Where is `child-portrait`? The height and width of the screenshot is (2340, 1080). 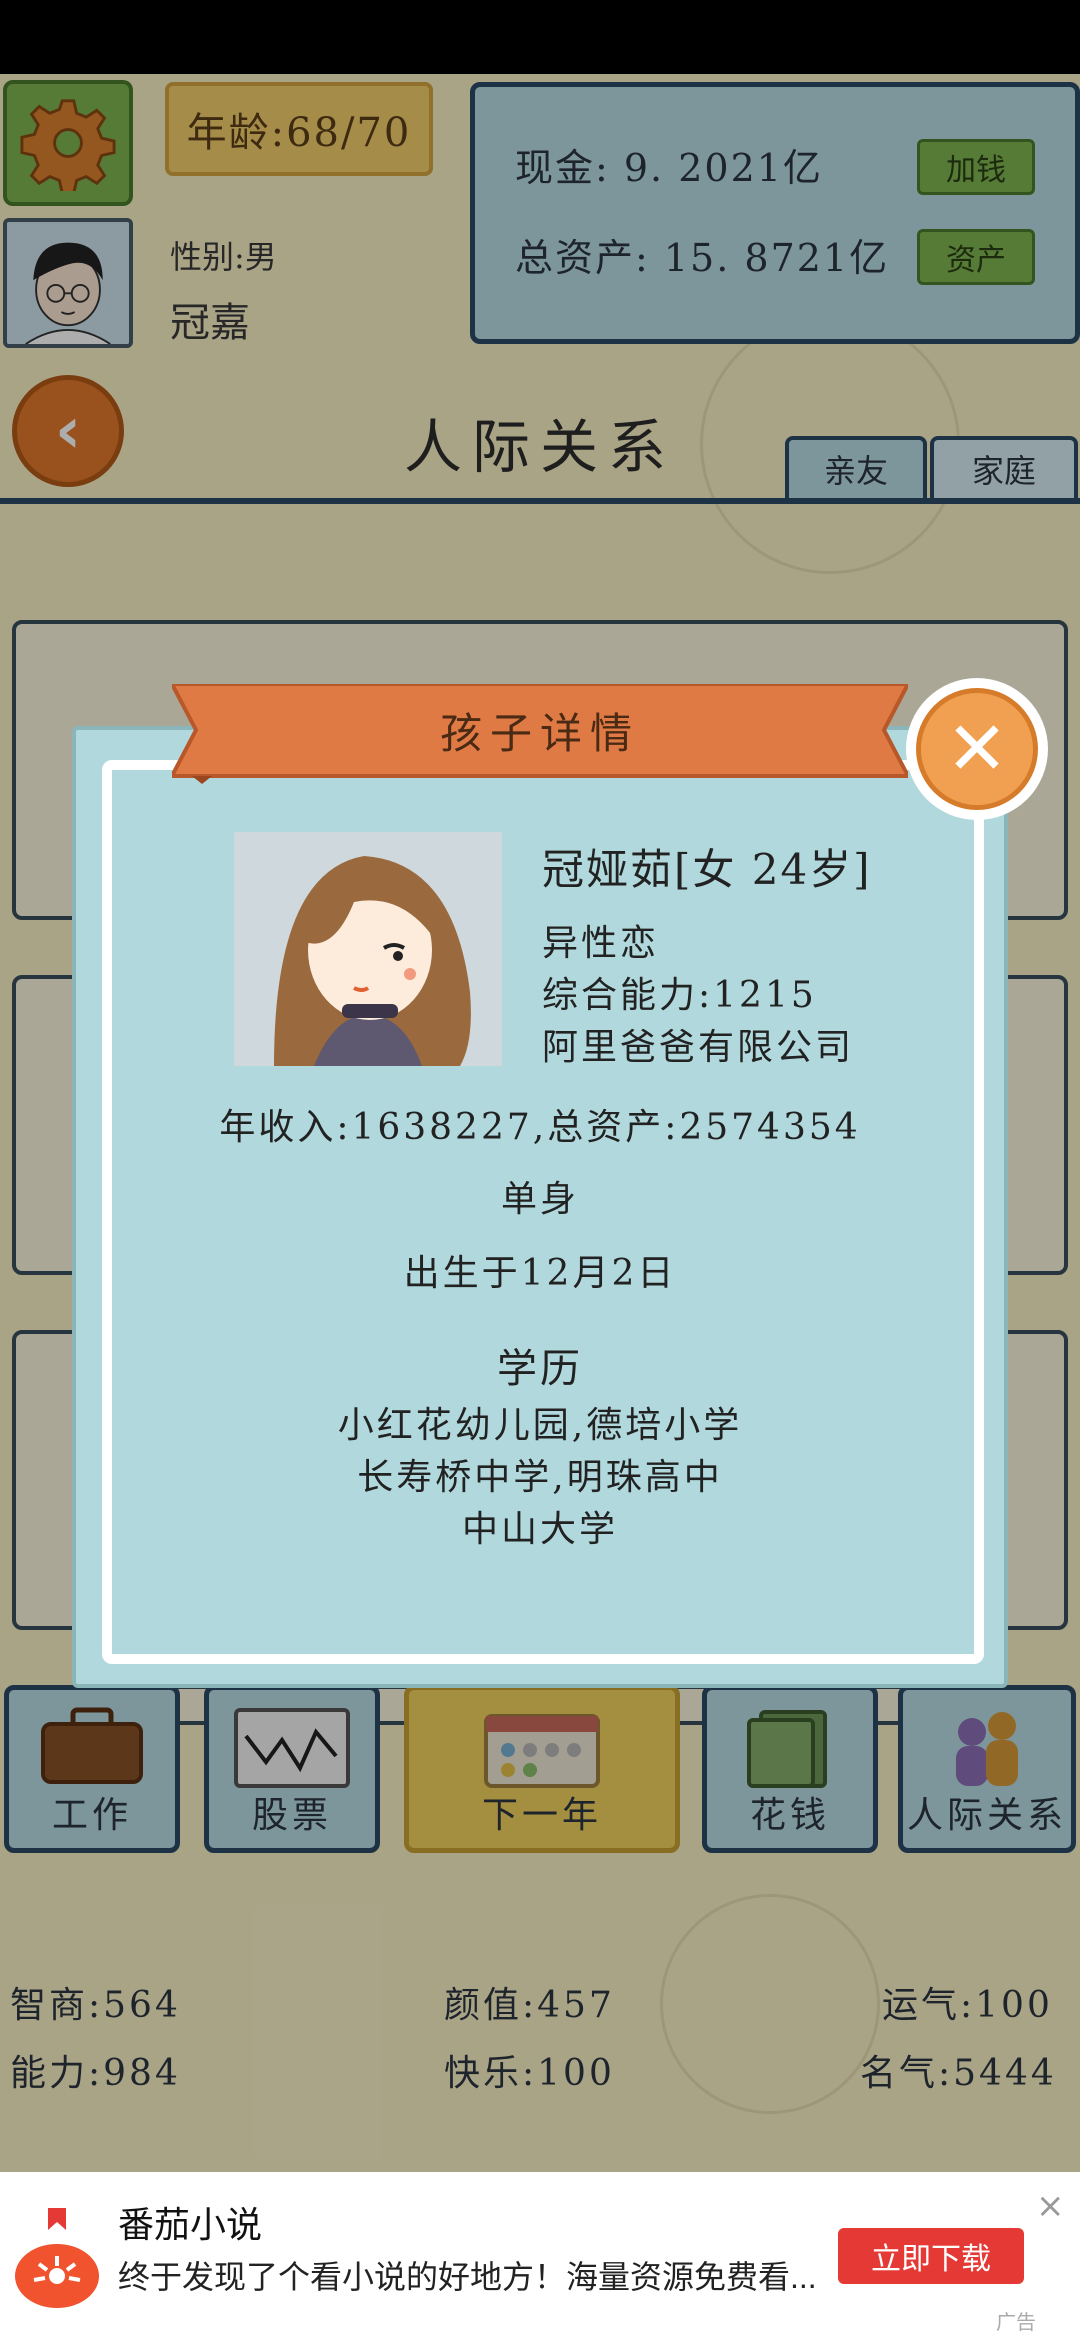 child-portrait is located at coordinates (368, 949).